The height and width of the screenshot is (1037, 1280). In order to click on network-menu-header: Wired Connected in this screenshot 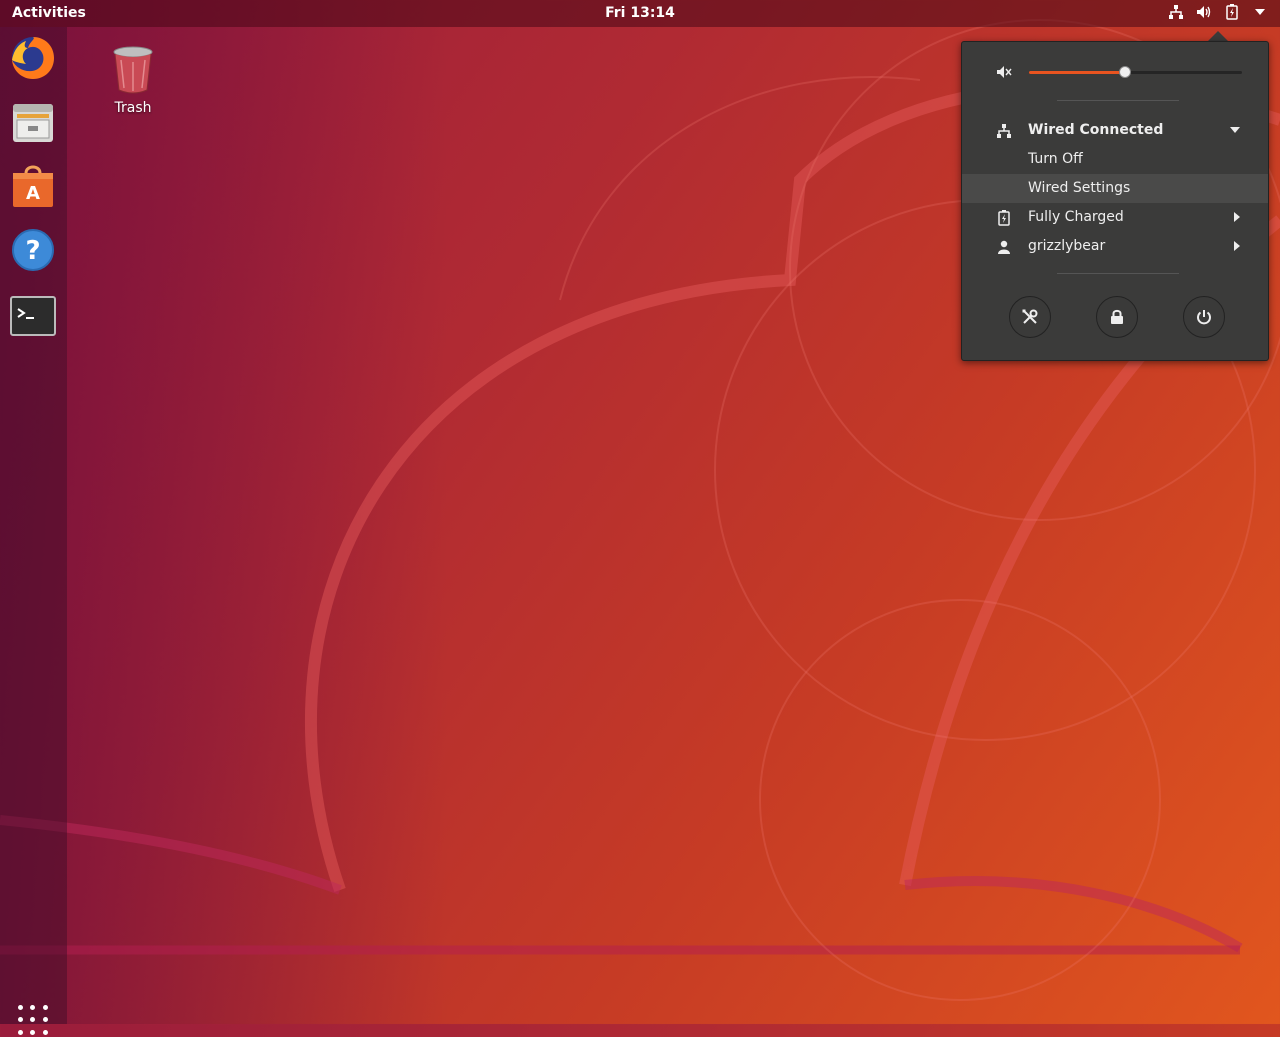, I will do `click(1115, 130)`.